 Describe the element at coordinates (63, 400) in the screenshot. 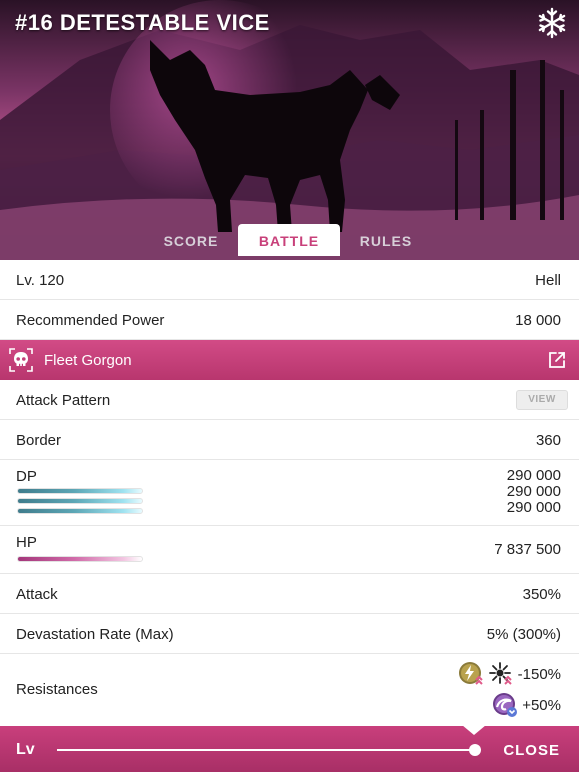

I see `attack-pattern-label: Attack Pattern` at that location.